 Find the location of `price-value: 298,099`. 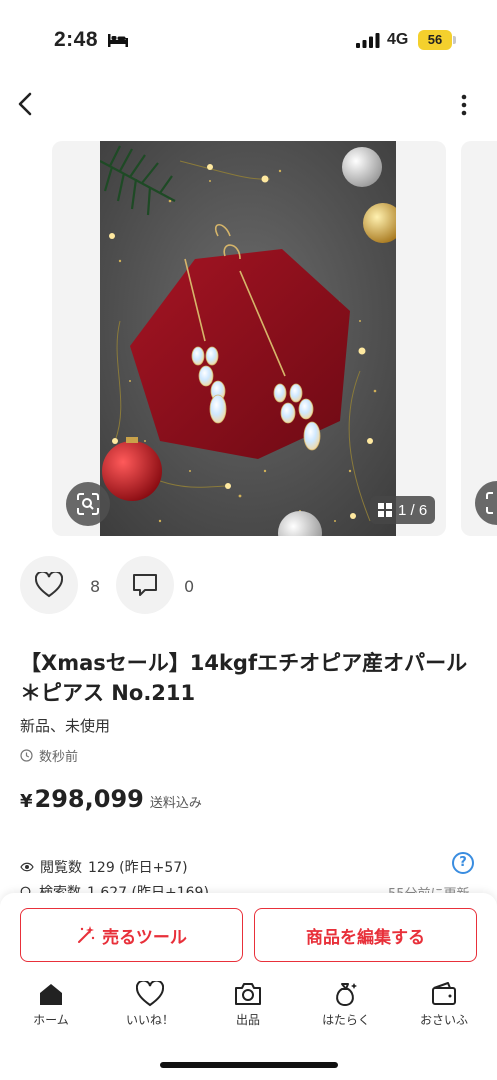

price-value: 298,099 is located at coordinates (89, 799).